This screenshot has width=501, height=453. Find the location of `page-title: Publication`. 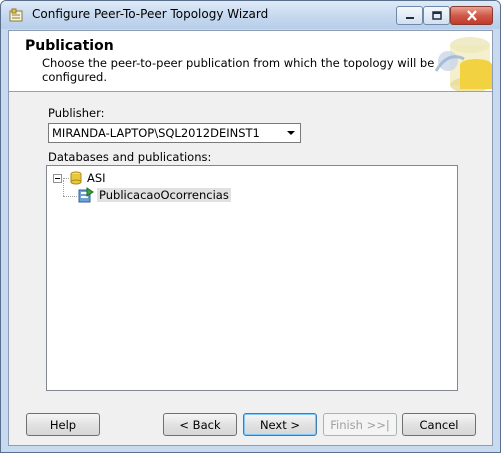

page-title: Publication is located at coordinates (69, 46).